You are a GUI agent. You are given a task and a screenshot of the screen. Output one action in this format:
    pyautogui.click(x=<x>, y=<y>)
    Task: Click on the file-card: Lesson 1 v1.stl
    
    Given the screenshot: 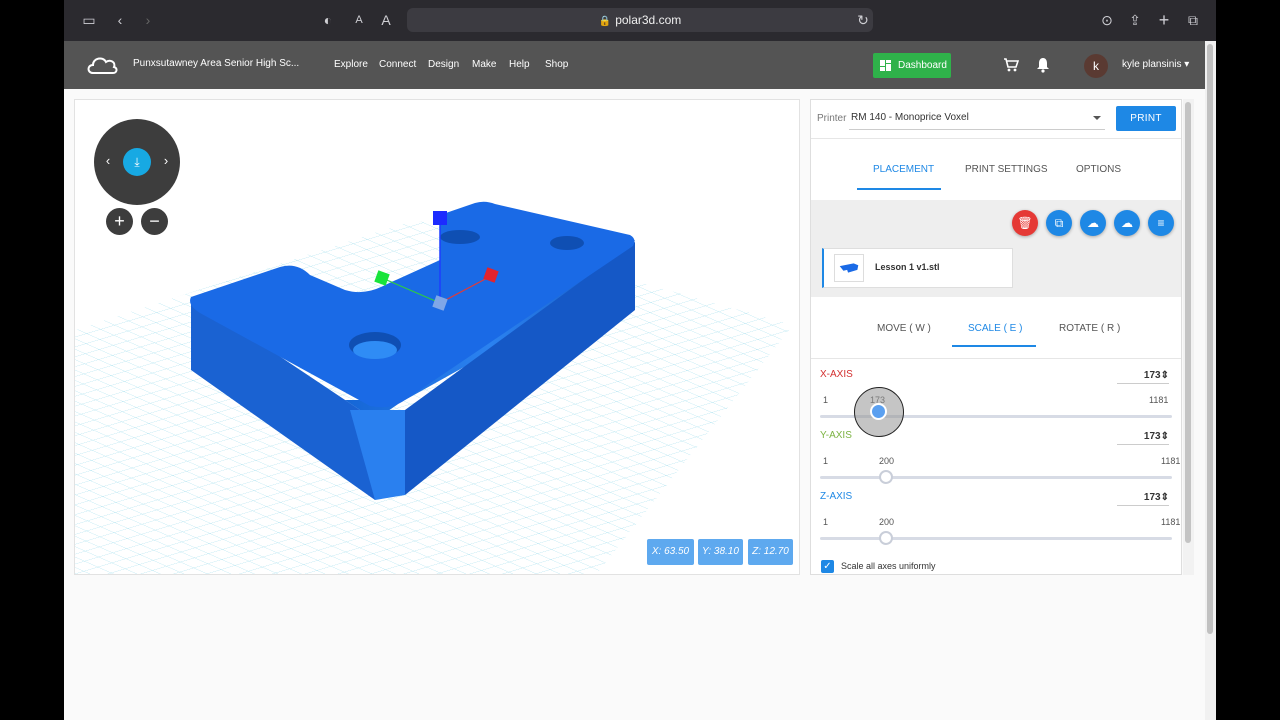 What is the action you would take?
    pyautogui.click(x=917, y=268)
    